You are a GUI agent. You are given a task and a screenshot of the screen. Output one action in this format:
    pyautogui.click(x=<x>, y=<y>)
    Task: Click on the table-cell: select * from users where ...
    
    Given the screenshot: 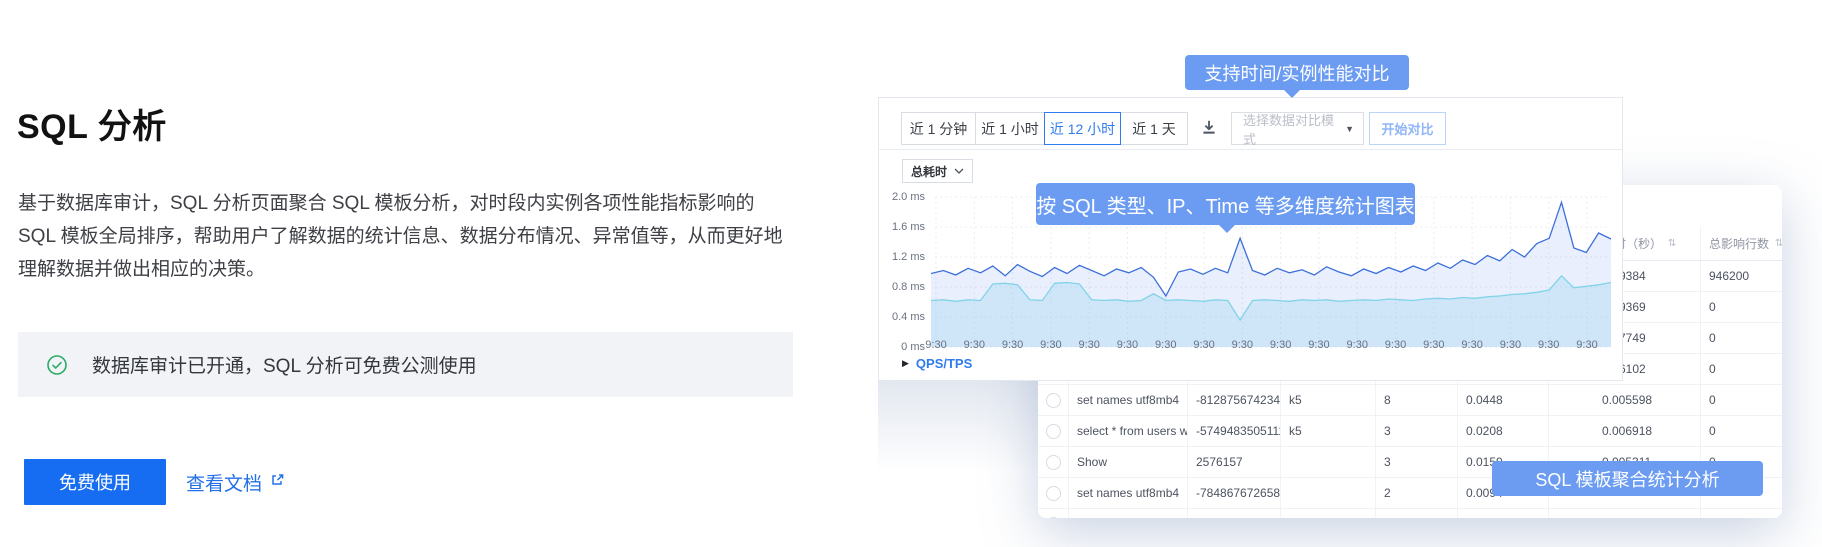 What is the action you would take?
    pyautogui.click(x=1127, y=431)
    